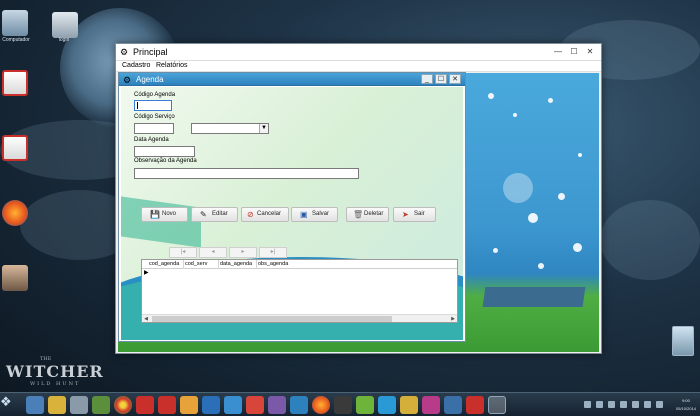  I want to click on menubar: Cadastro Relatórios, so click(358, 66).